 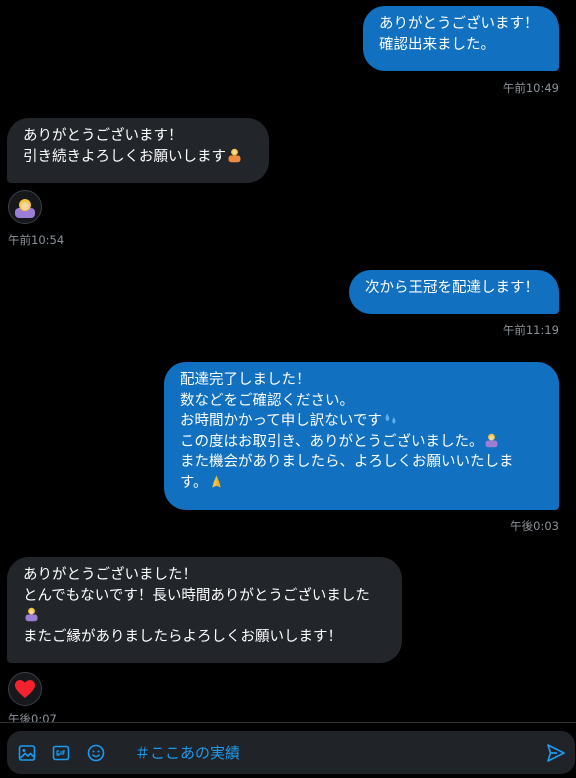 I want to click on sweat-droplets-emoji, so click(x=390, y=418).